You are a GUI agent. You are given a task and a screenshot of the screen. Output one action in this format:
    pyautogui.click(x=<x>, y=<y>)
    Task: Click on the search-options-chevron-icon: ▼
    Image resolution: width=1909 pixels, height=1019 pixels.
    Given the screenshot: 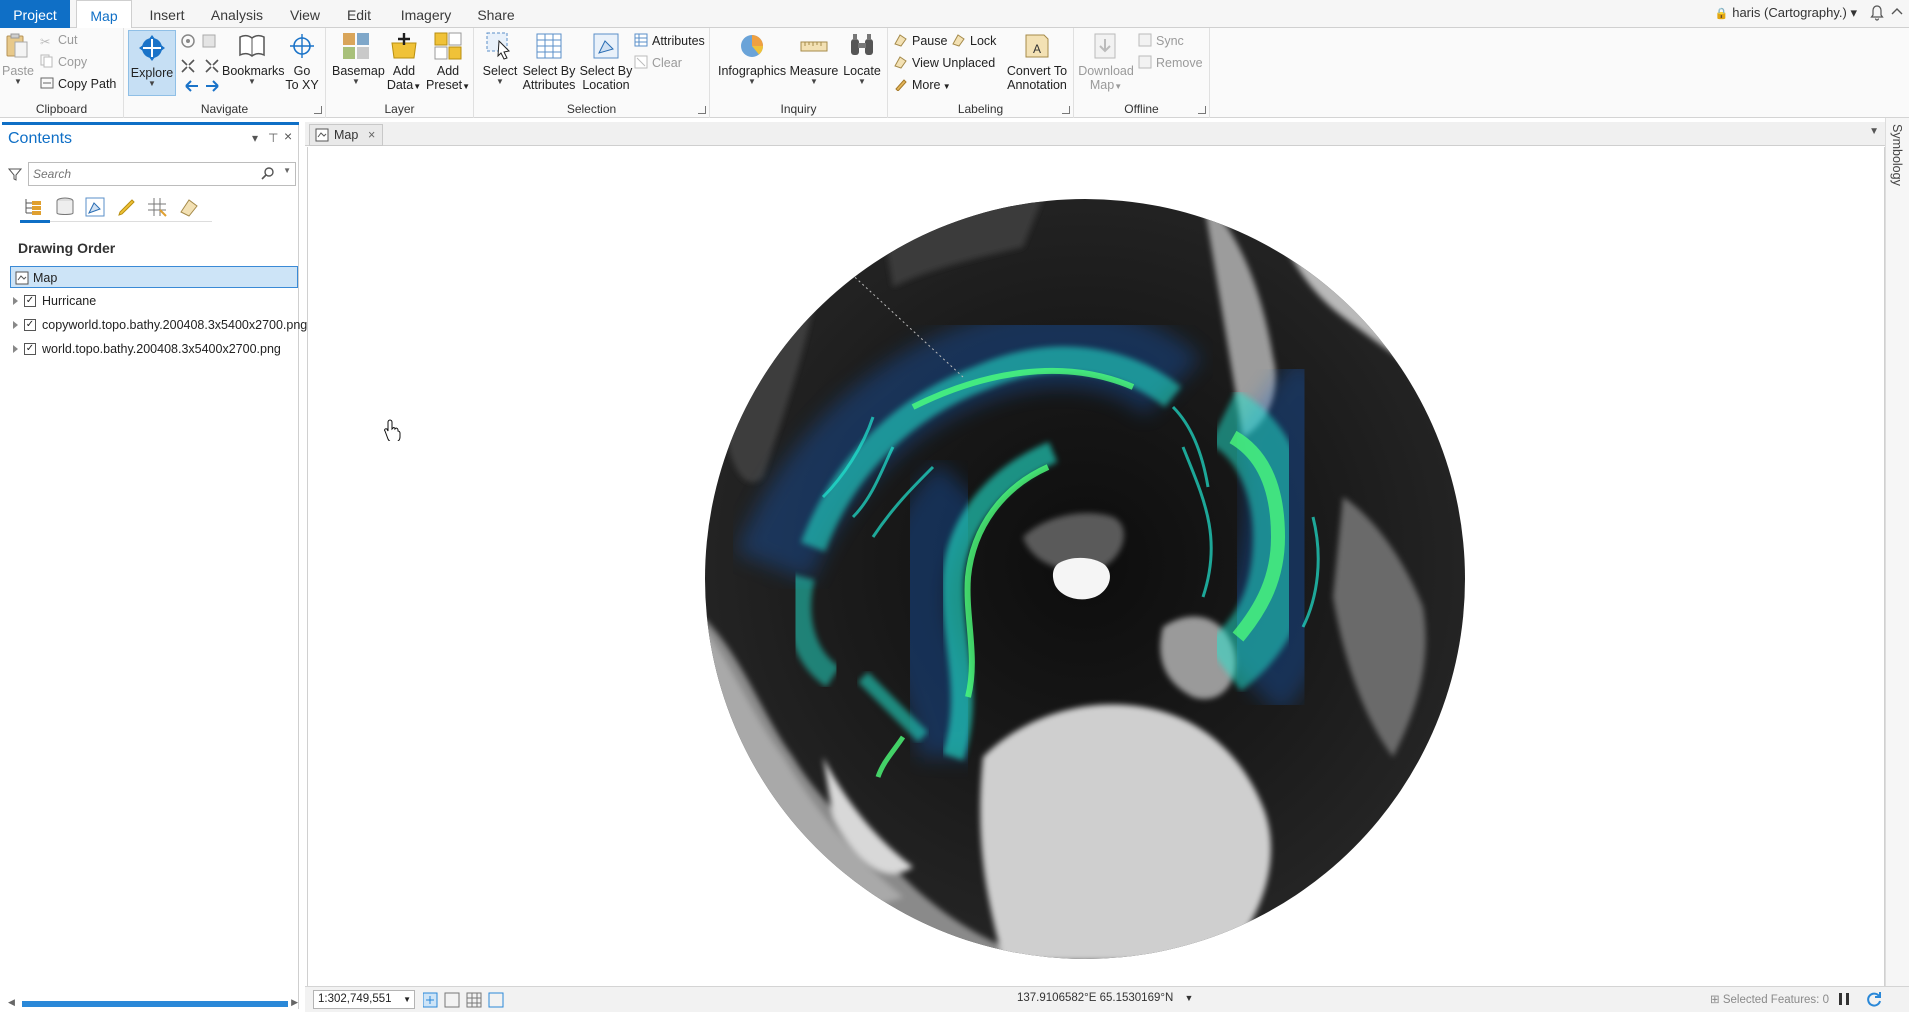 What is the action you would take?
    pyautogui.click(x=287, y=170)
    